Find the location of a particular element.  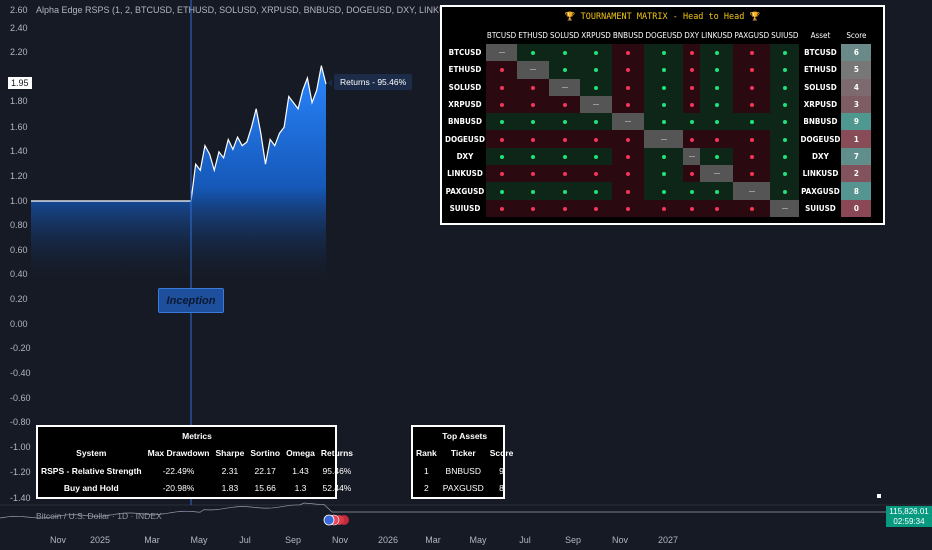

y-tick: 1.00 is located at coordinates (19, 201).